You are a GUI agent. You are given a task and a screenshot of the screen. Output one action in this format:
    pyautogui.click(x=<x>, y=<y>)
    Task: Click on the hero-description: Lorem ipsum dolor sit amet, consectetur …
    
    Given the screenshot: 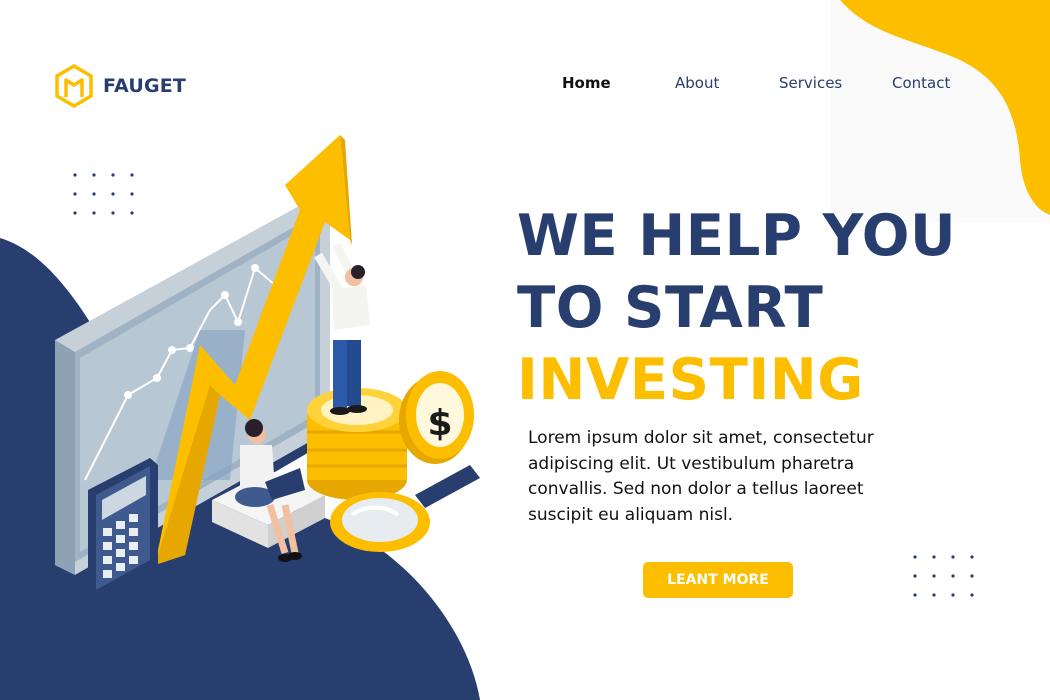 What is the action you would take?
    pyautogui.click(x=701, y=476)
    